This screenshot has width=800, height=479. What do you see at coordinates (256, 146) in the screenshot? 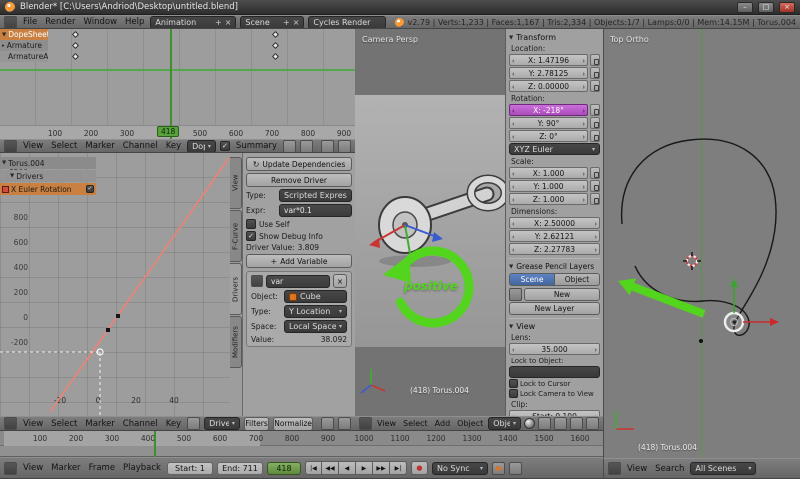
I see `summary-toggle-label: Summary` at bounding box center [256, 146].